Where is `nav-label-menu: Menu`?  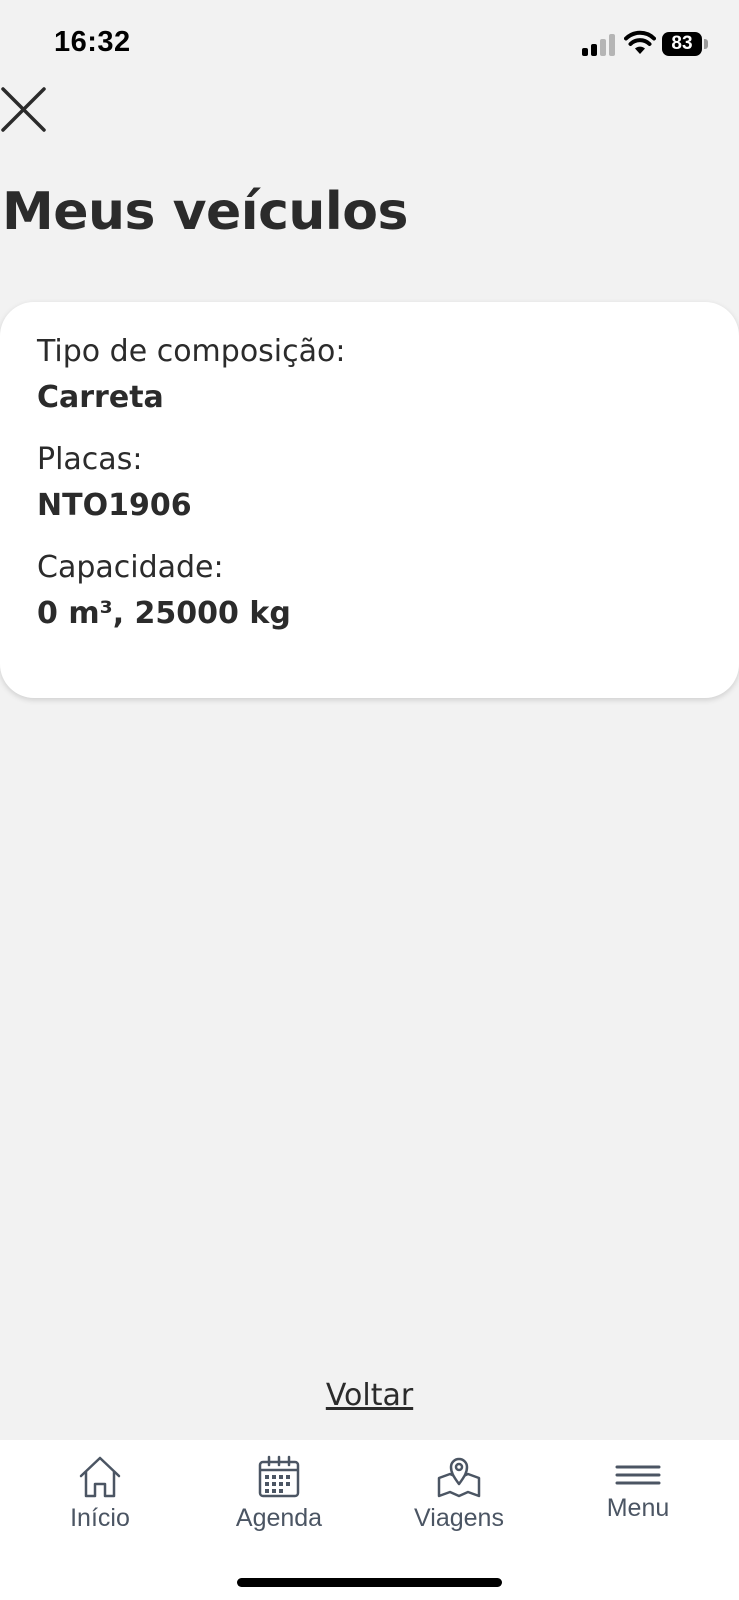
nav-label-menu: Menu is located at coordinates (638, 1508).